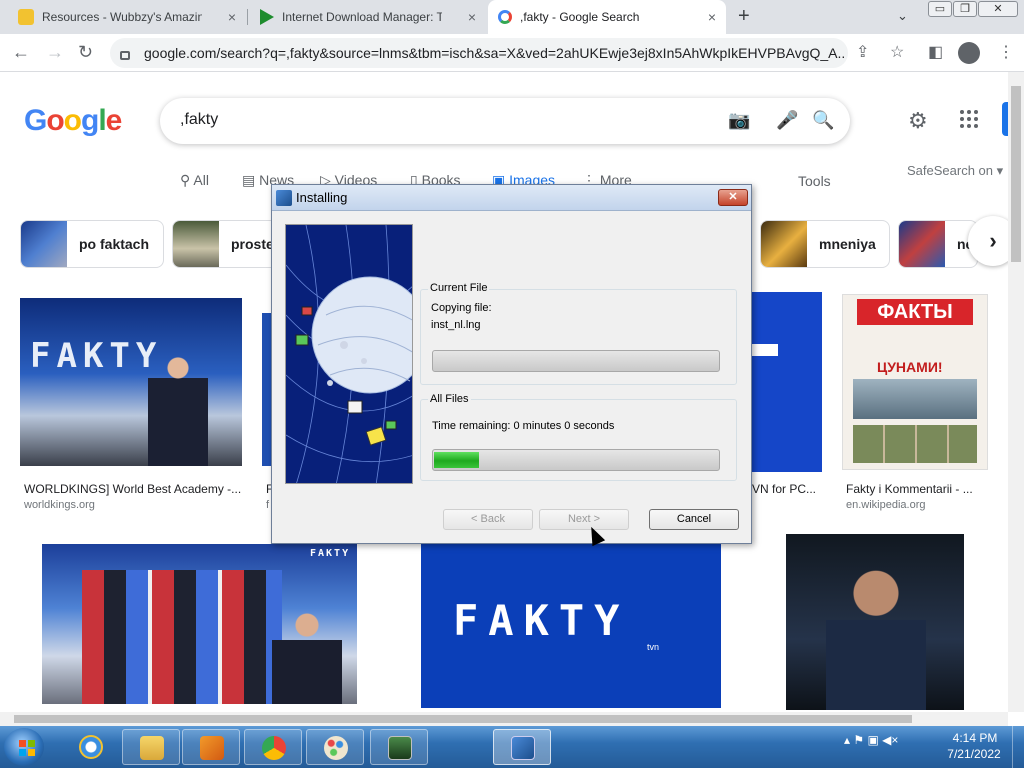 The height and width of the screenshot is (768, 1024). What do you see at coordinates (744, 16) in the screenshot?
I see `new-tab-button: +` at bounding box center [744, 16].